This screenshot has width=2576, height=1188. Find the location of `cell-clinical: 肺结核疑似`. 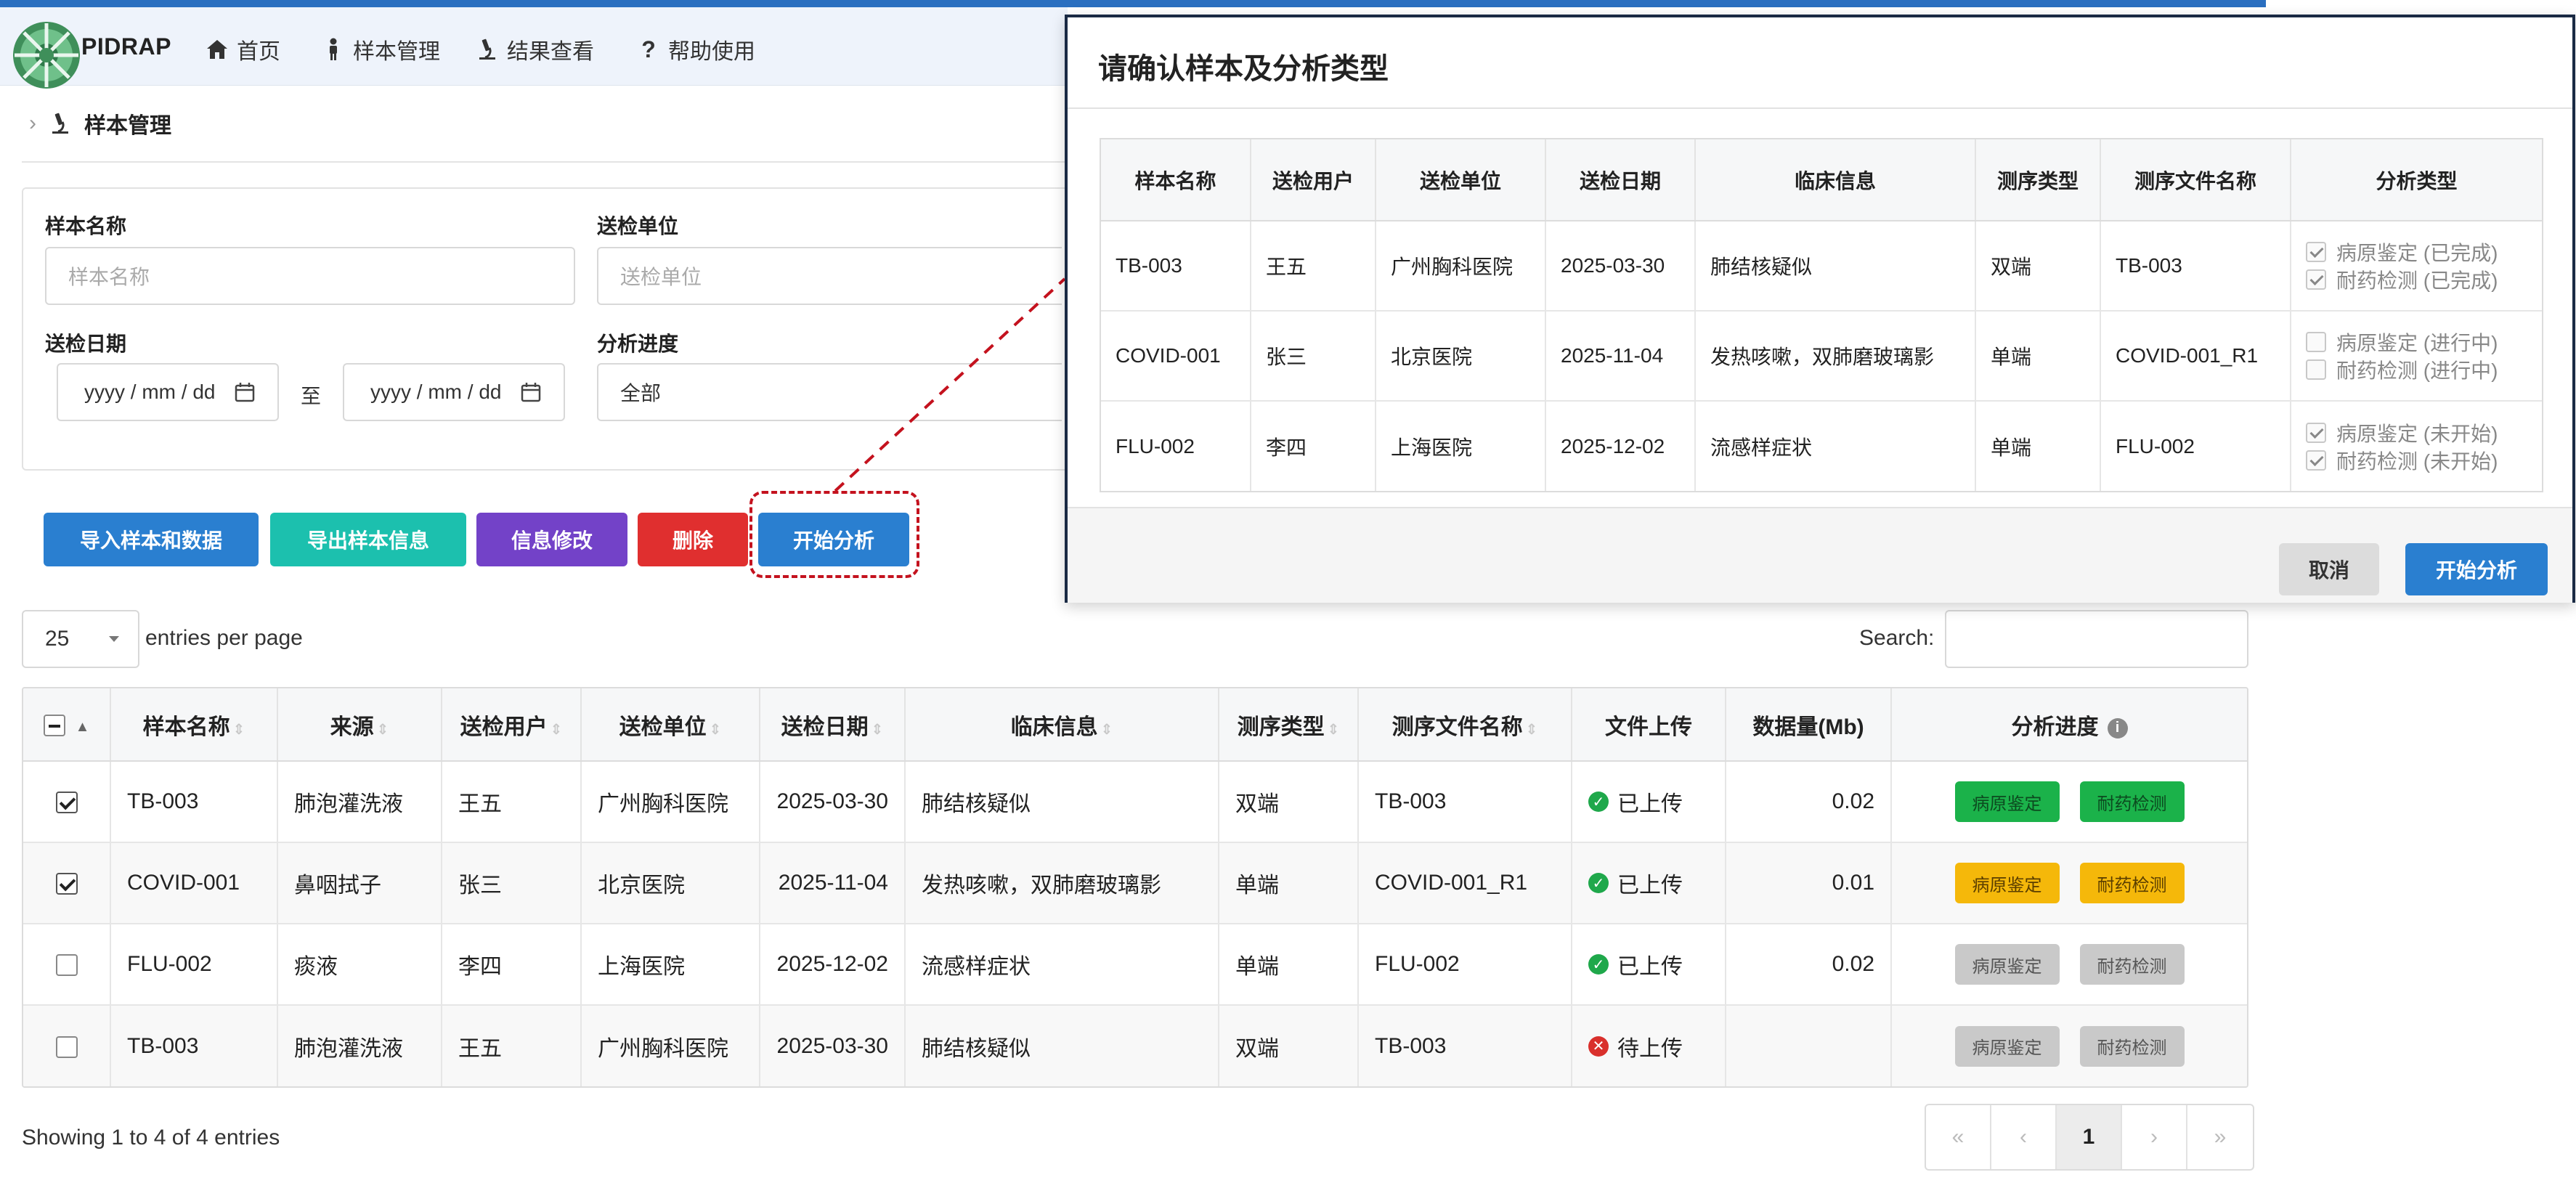

cell-clinical: 肺结核疑似 is located at coordinates (1062, 1045).